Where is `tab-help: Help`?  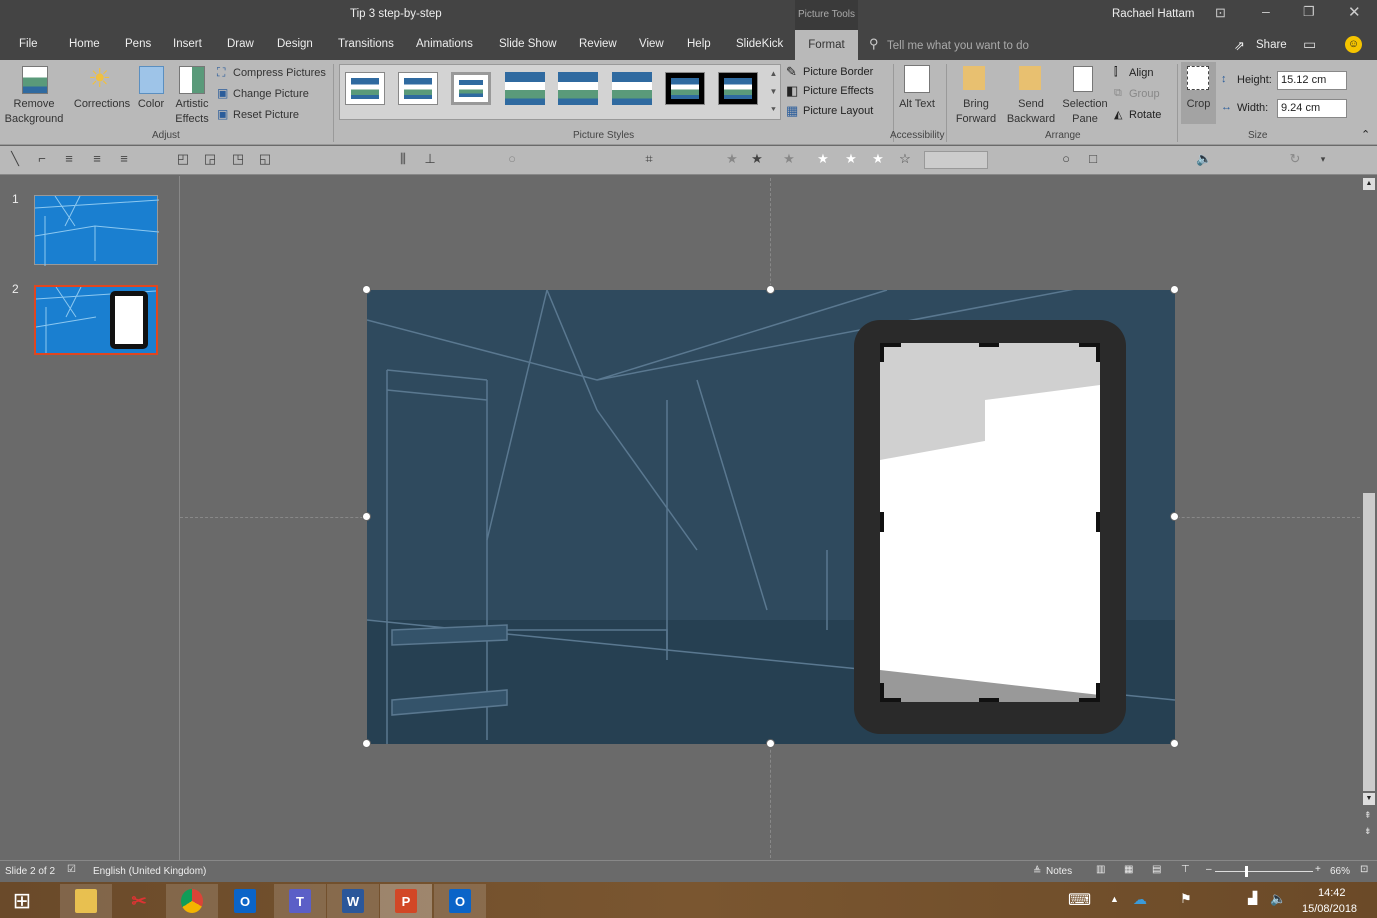 tab-help: Help is located at coordinates (699, 44).